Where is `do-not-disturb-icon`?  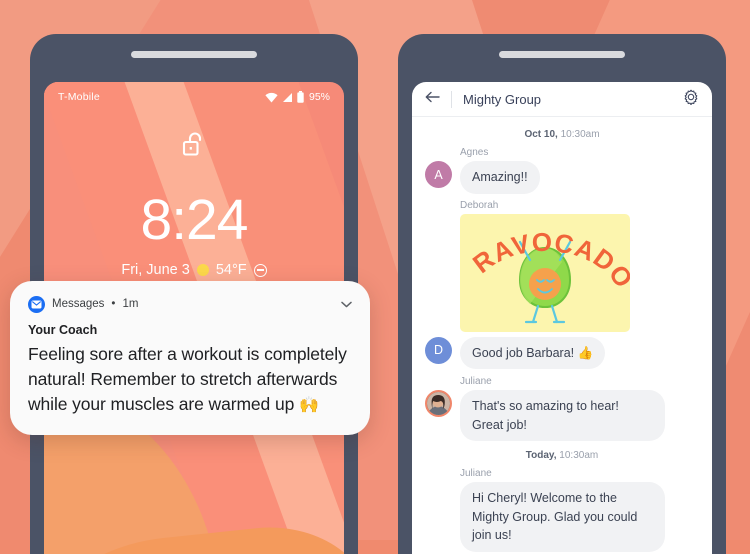 do-not-disturb-icon is located at coordinates (260, 270).